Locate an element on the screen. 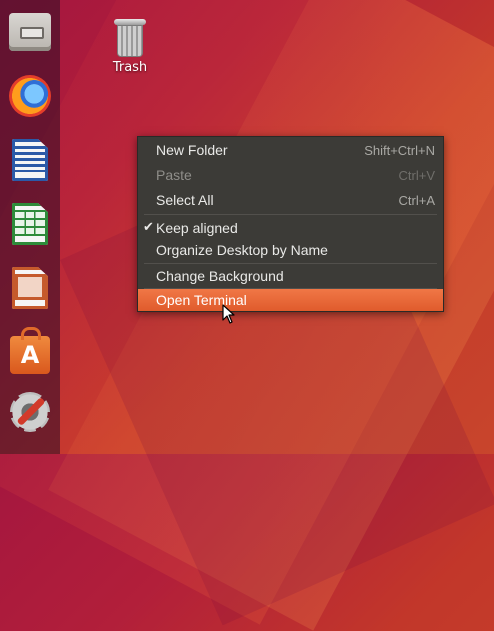 The width and height of the screenshot is (494, 631). menu-item-label: Select All is located at coordinates (185, 200).